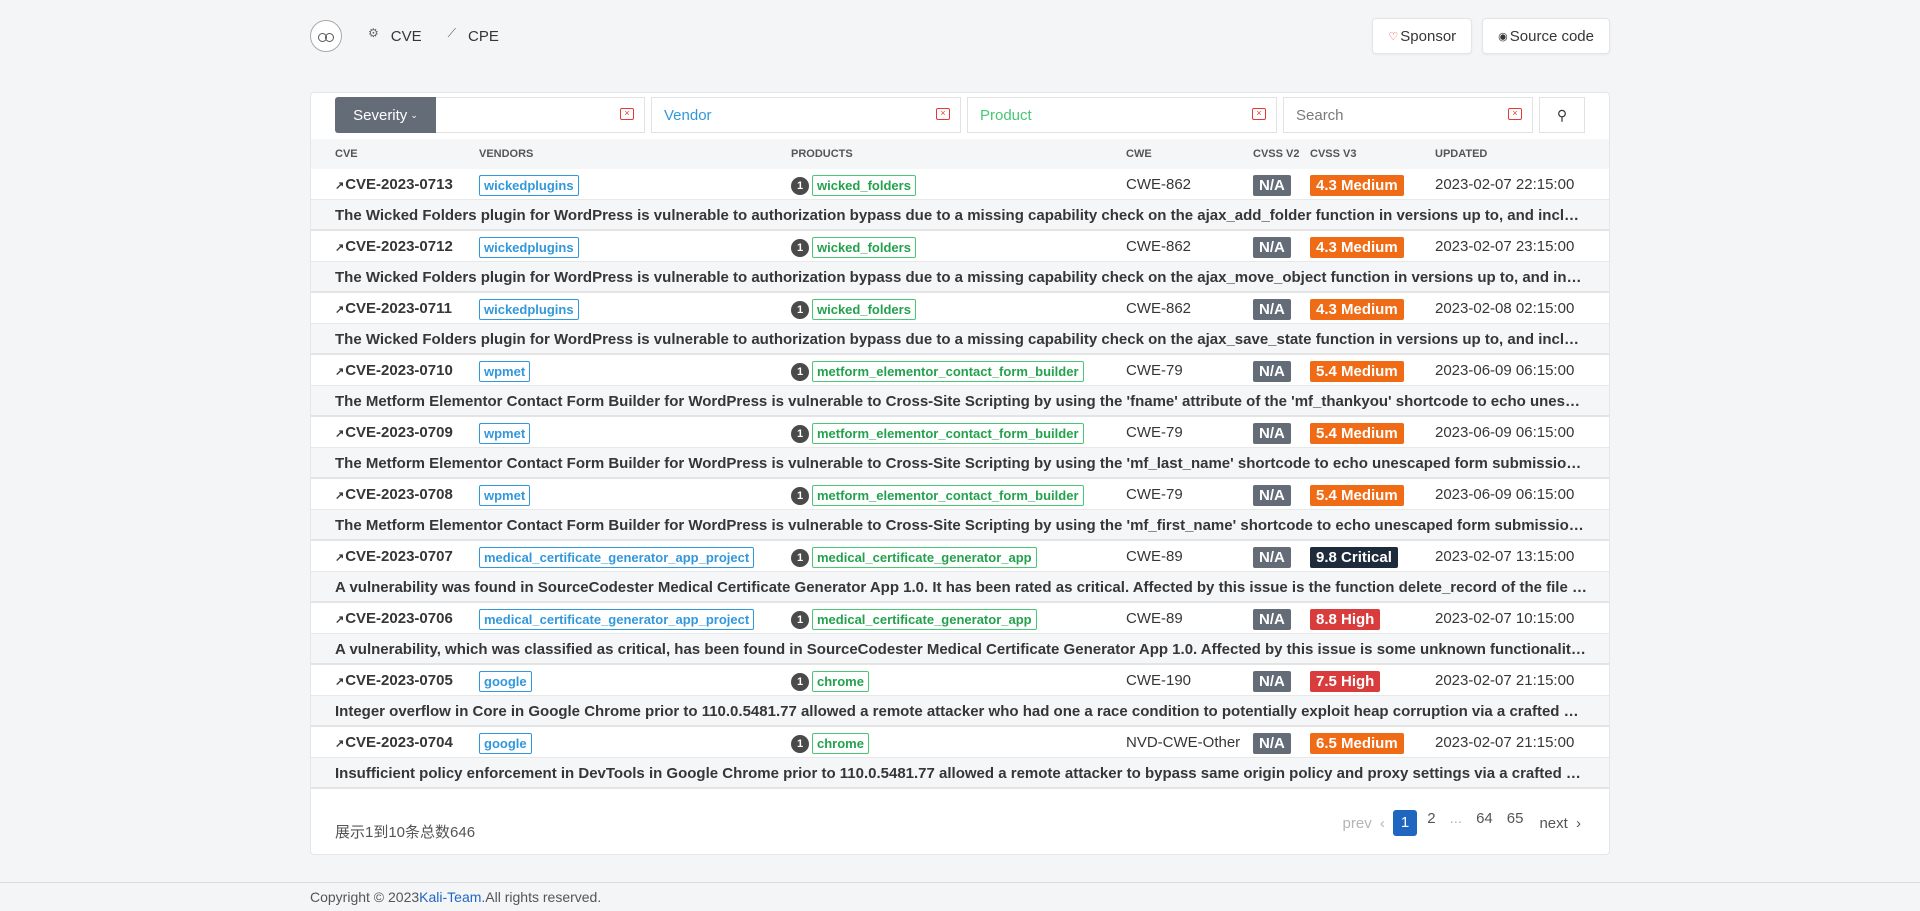 This screenshot has height=911, width=1920. Describe the element at coordinates (1393, 36) in the screenshot. I see `heart-icon: ♡` at that location.